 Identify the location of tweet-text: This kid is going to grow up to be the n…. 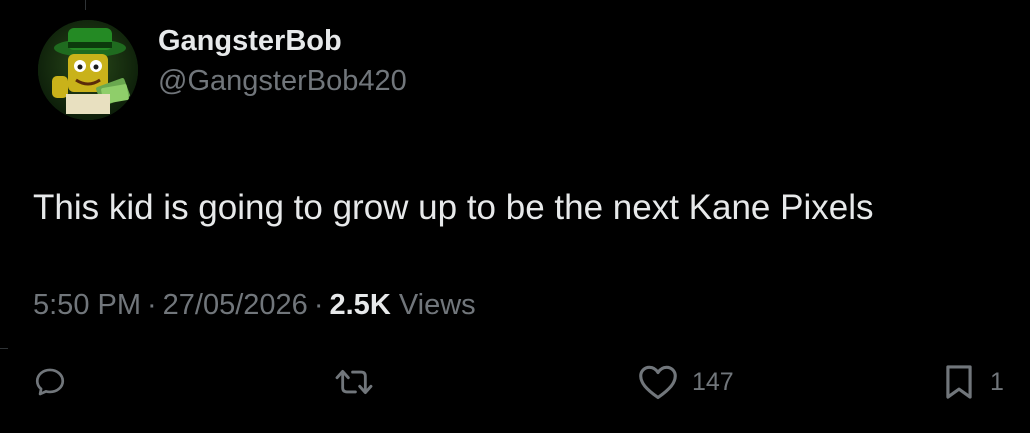
(453, 207).